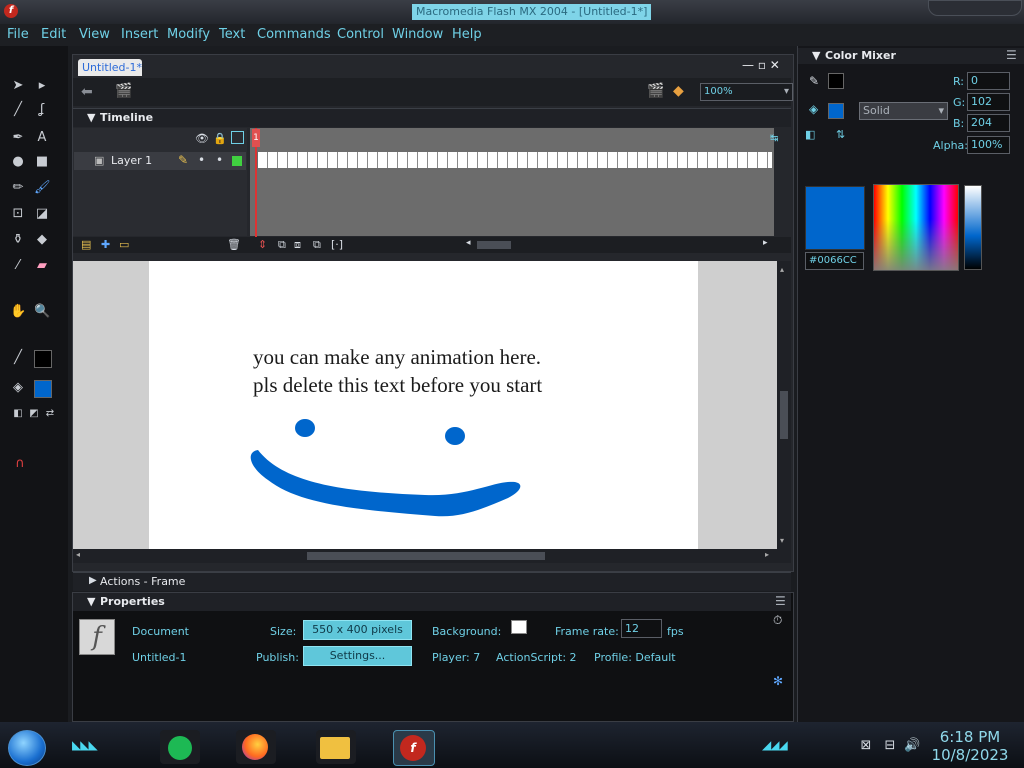 The height and width of the screenshot is (768, 1024). Describe the element at coordinates (18, 358) in the screenshot. I see `stroke-color-icon: ╱` at that location.